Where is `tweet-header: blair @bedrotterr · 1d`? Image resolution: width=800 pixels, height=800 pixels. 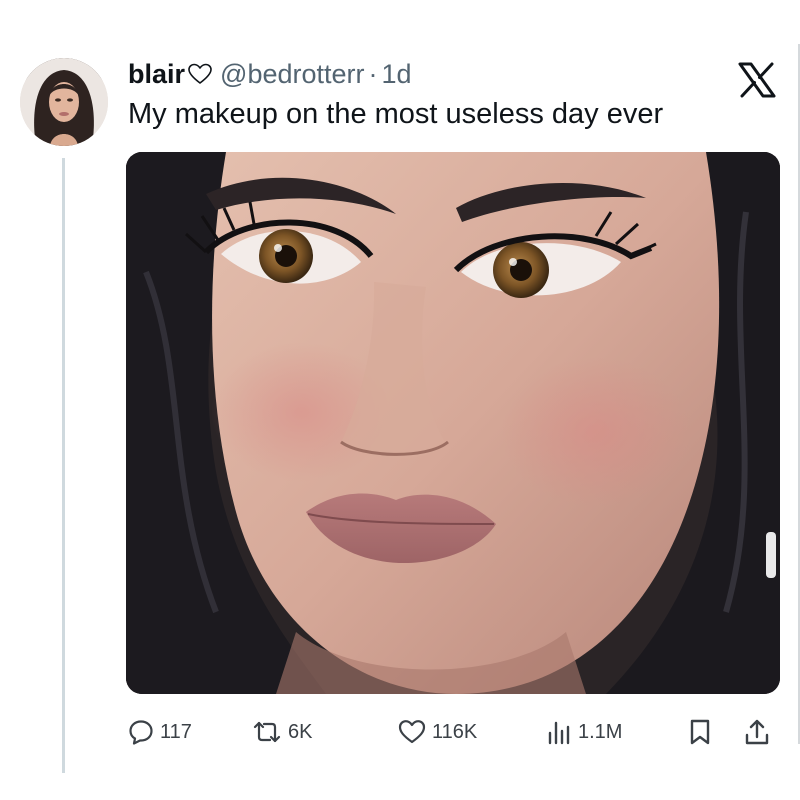
tweet-header: blair @bedrotterr · 1d is located at coordinates (270, 74).